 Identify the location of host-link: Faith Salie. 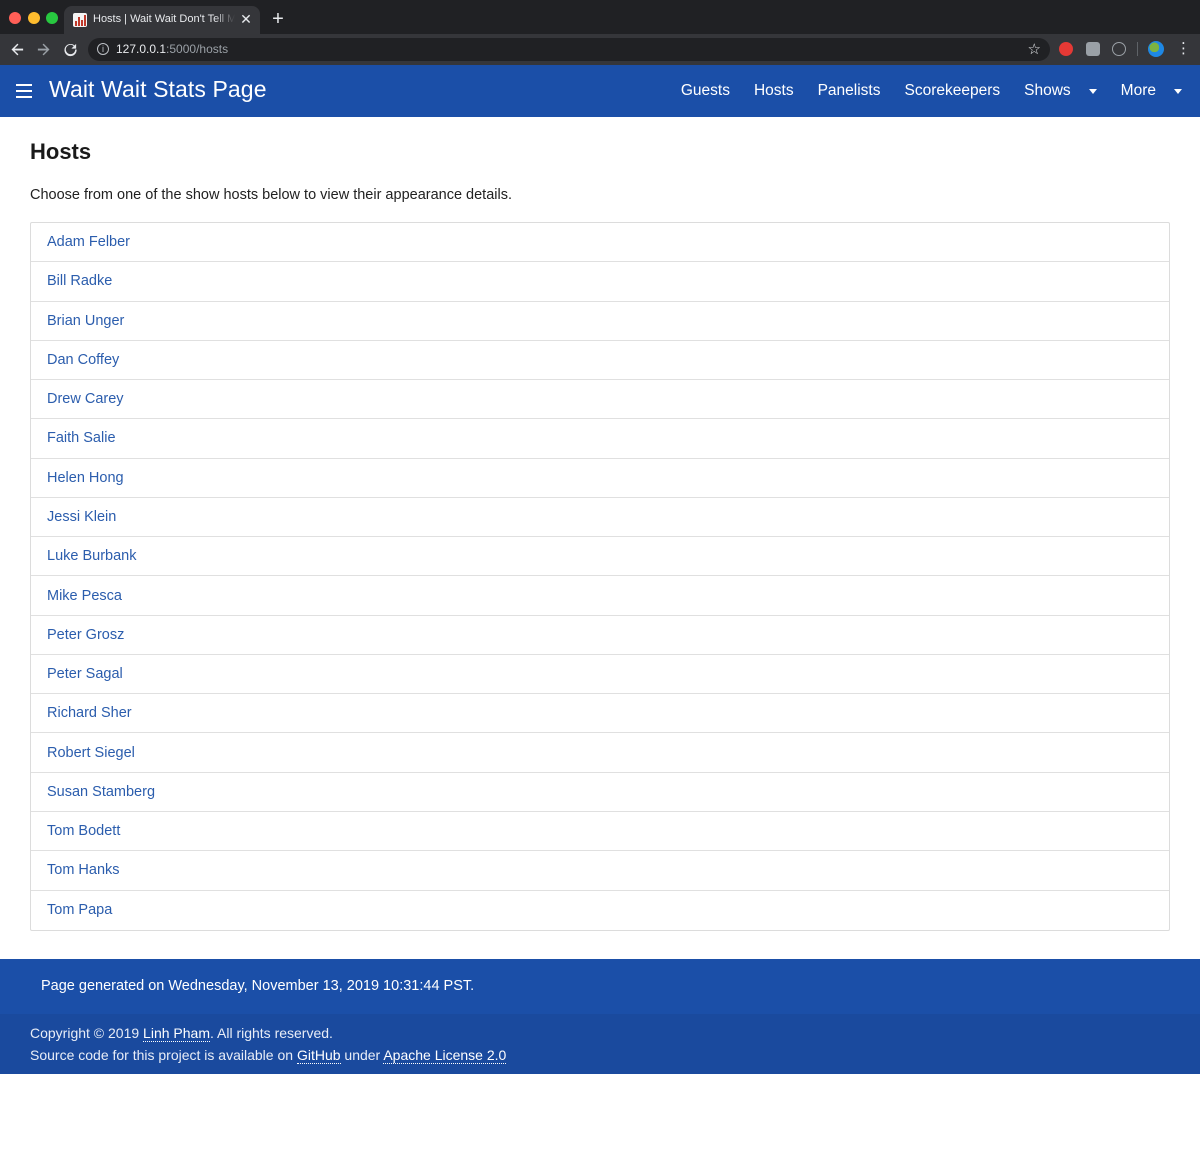
(81, 438).